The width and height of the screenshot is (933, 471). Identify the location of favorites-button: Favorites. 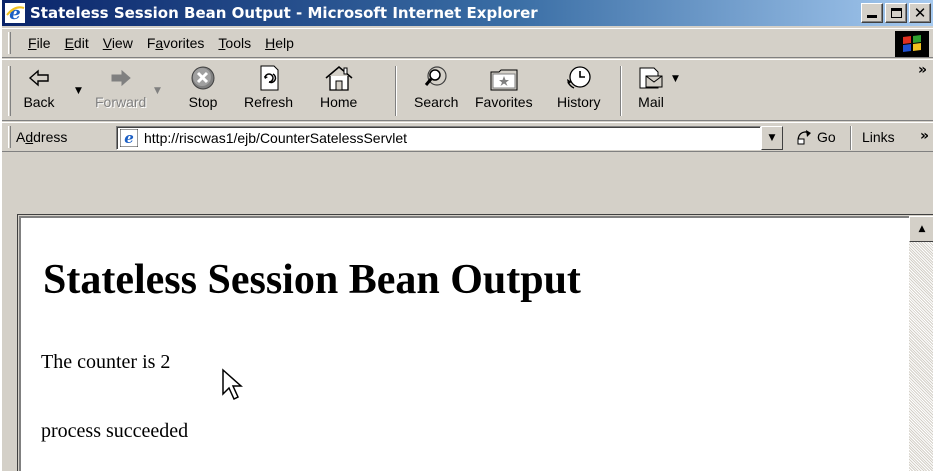
(504, 91).